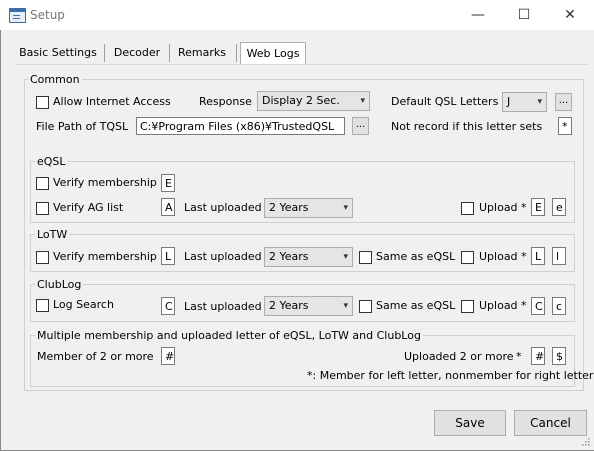 Image resolution: width=594 pixels, height=451 pixels. I want to click on eqsl-last-uploaded-value: 2 Years, so click(289, 207).